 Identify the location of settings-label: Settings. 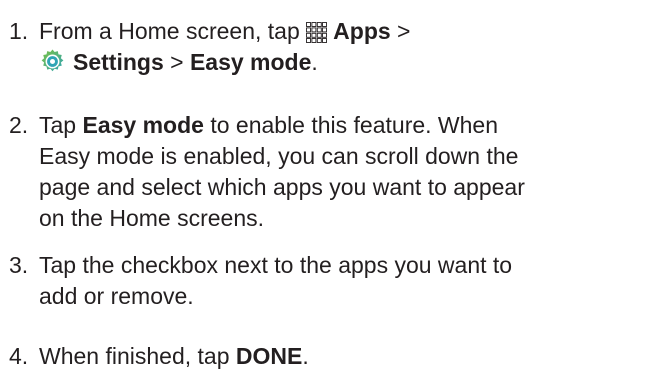
(118, 62).